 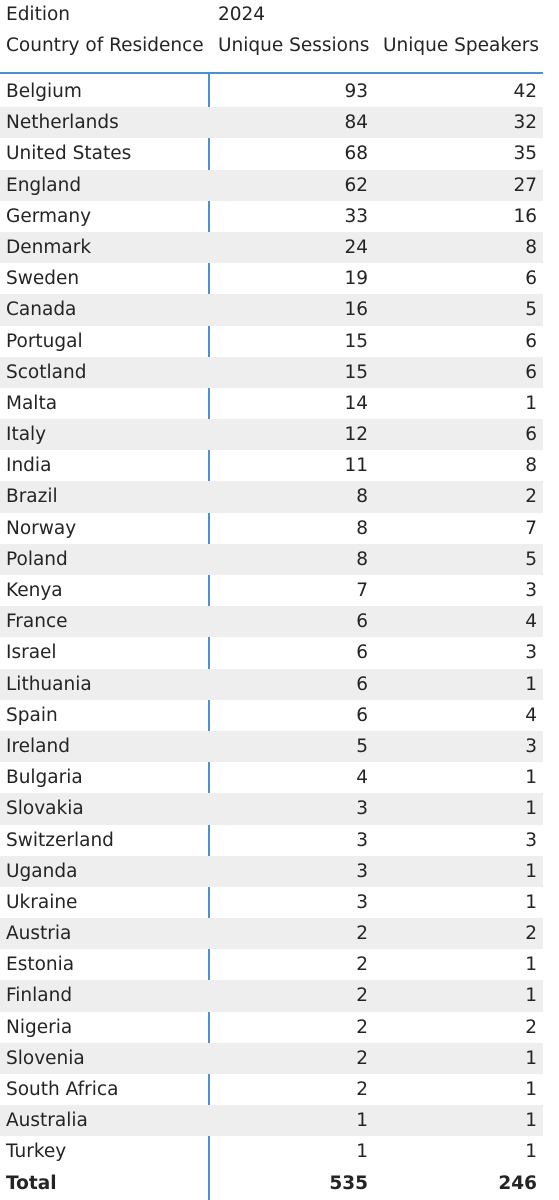 I want to click on table-row: Turkey 1 1, so click(x=271, y=1151).